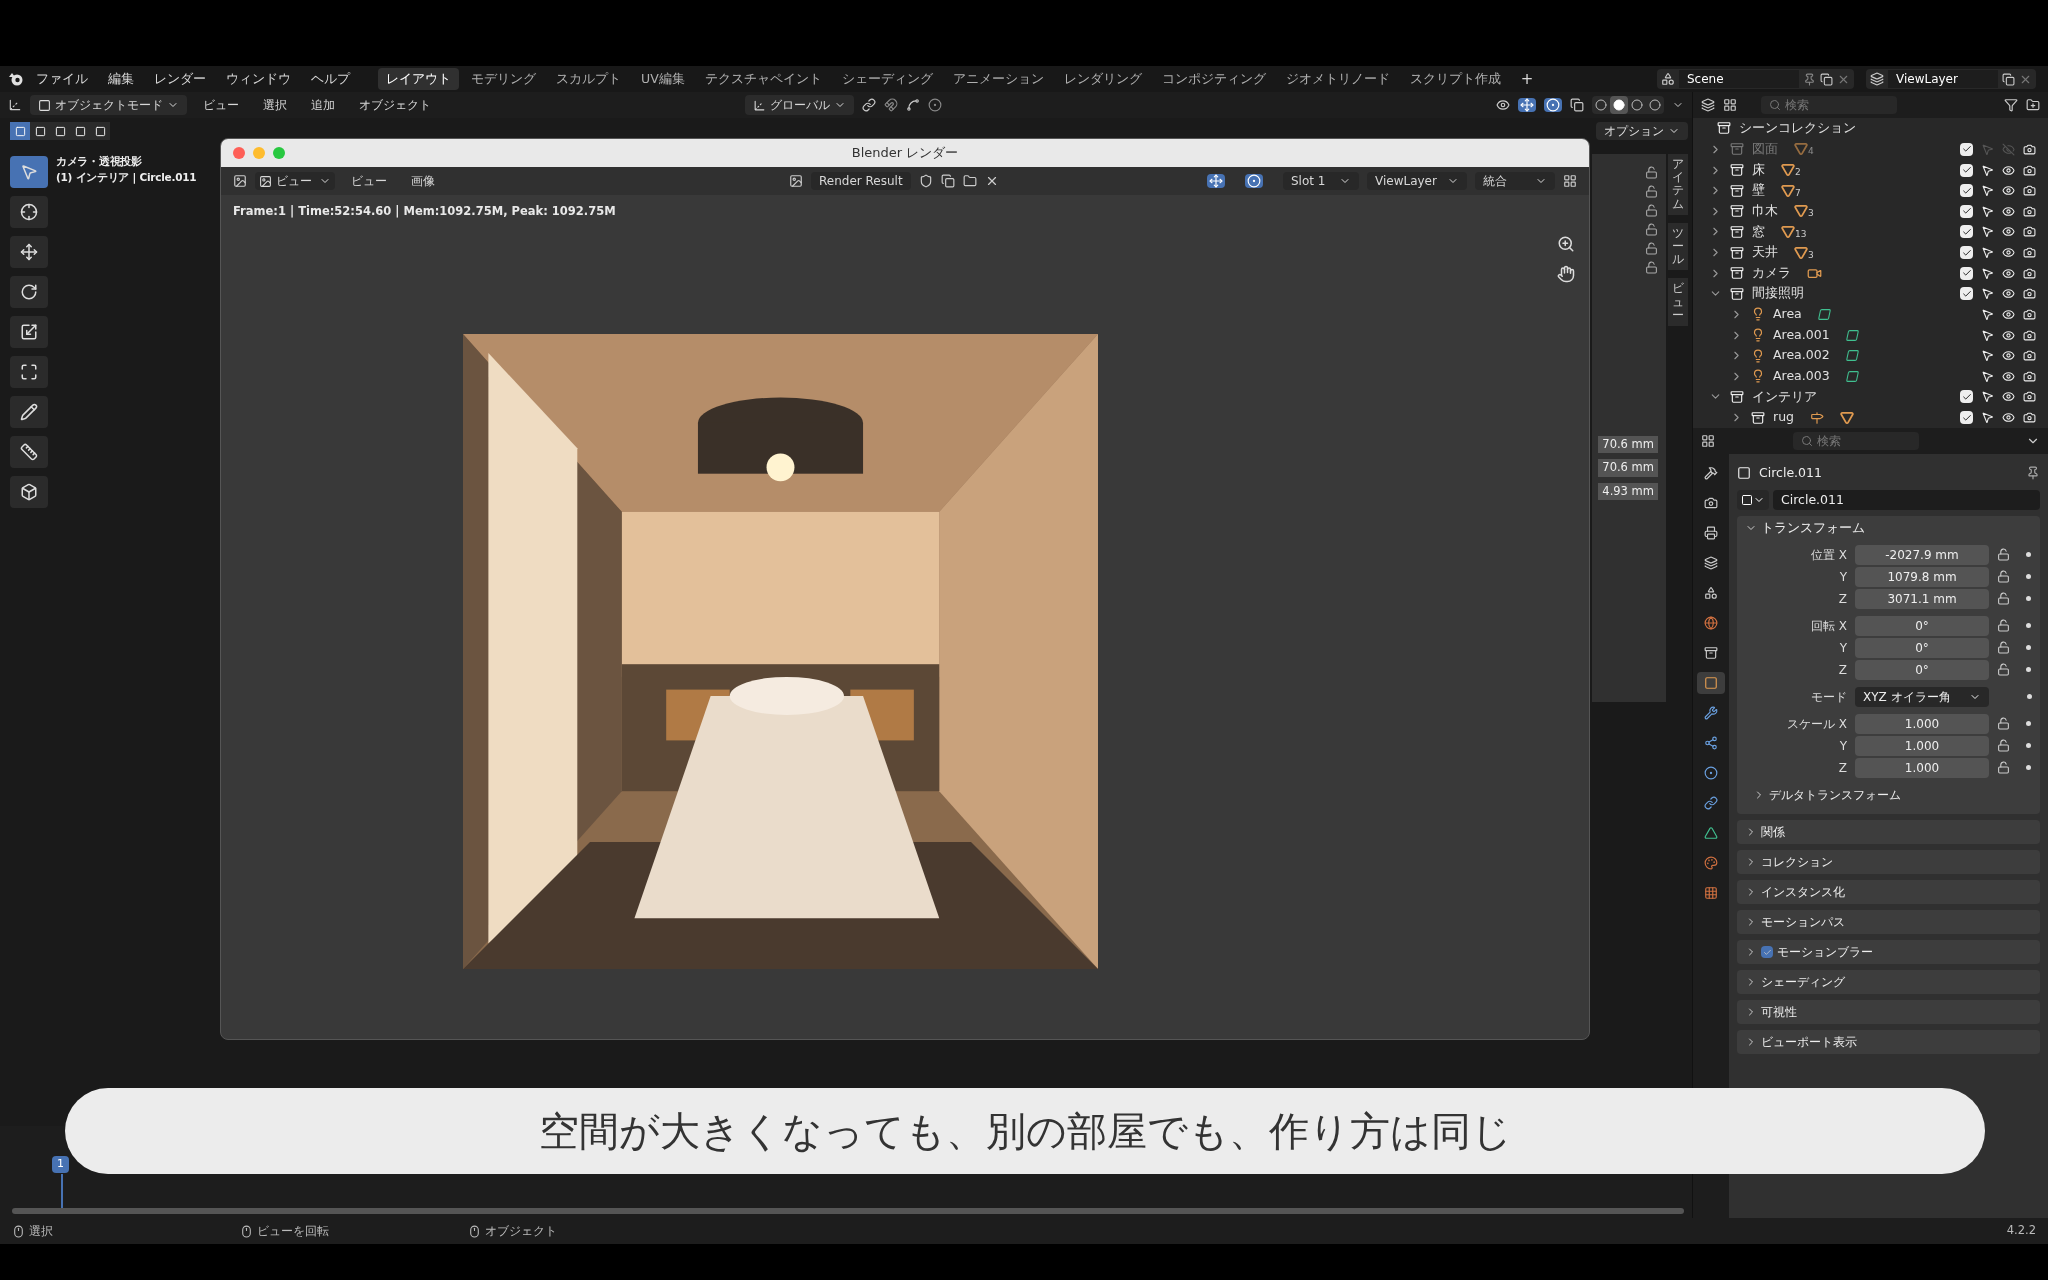 The image size is (2048, 1280). What do you see at coordinates (1801, 356) in the screenshot?
I see `outliner-item: Area.002` at bounding box center [1801, 356].